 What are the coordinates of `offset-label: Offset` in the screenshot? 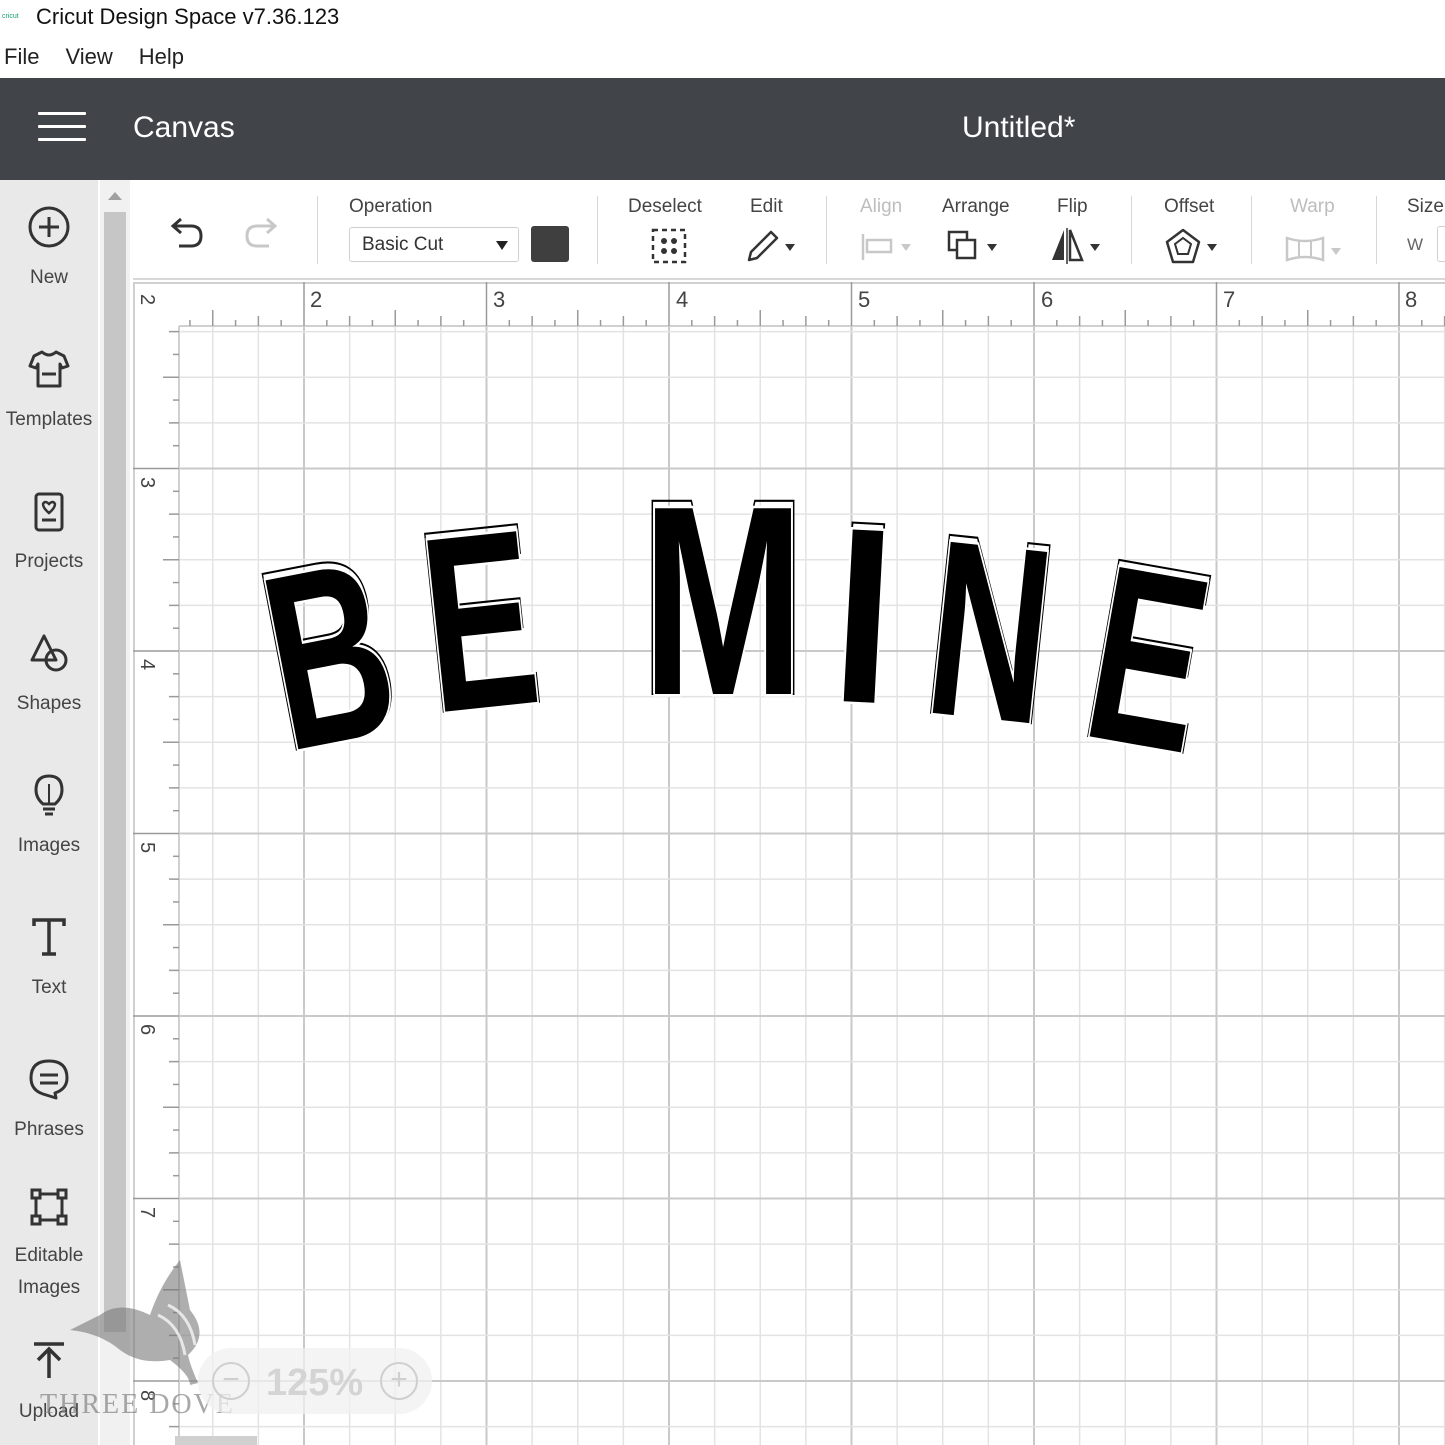 It's located at (1189, 206).